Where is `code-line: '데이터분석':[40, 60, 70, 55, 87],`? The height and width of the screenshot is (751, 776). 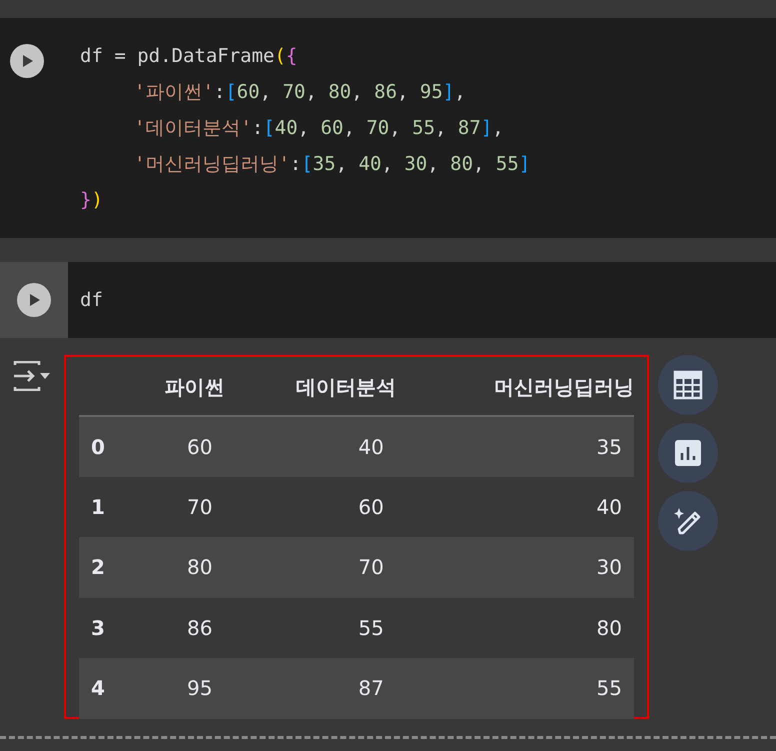 code-line: '데이터분석':[40, 60, 70, 55, 87], is located at coordinates (319, 128).